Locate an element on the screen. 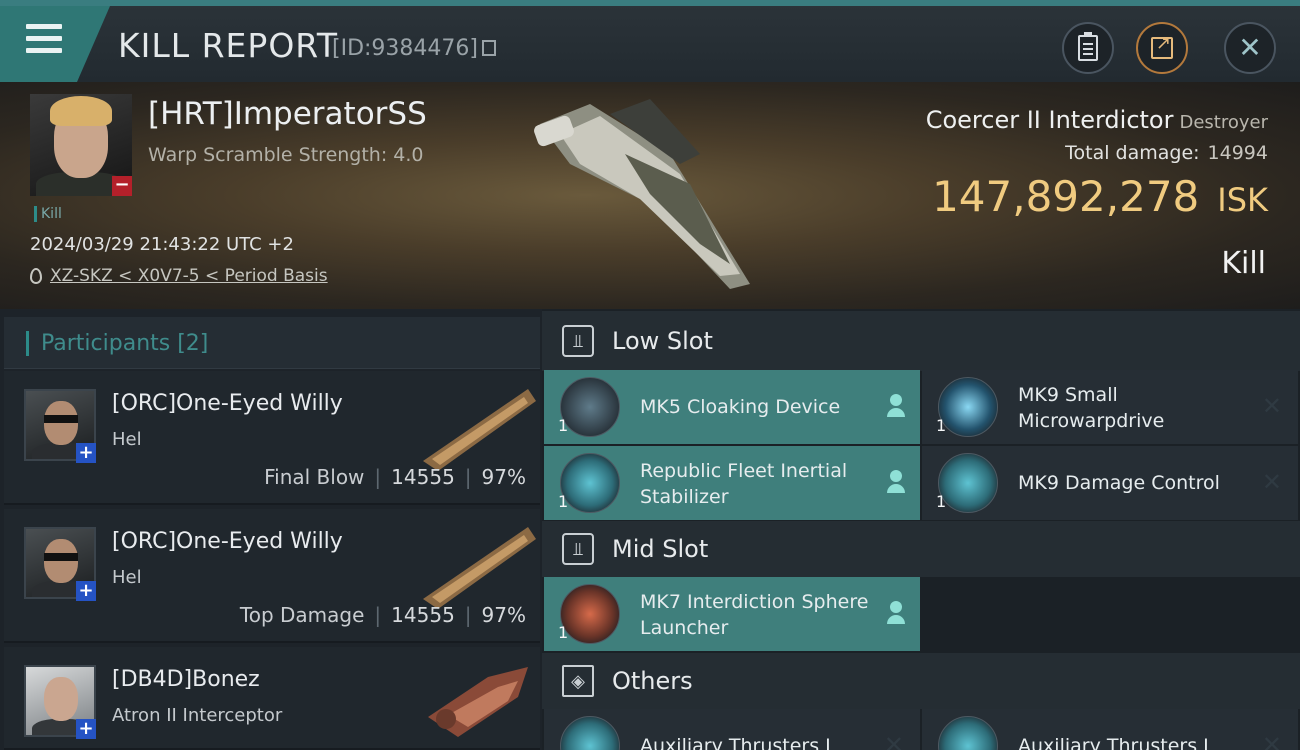 Image resolution: width=1300 pixels, height=750 pixels. share-button is located at coordinates (1162, 48).